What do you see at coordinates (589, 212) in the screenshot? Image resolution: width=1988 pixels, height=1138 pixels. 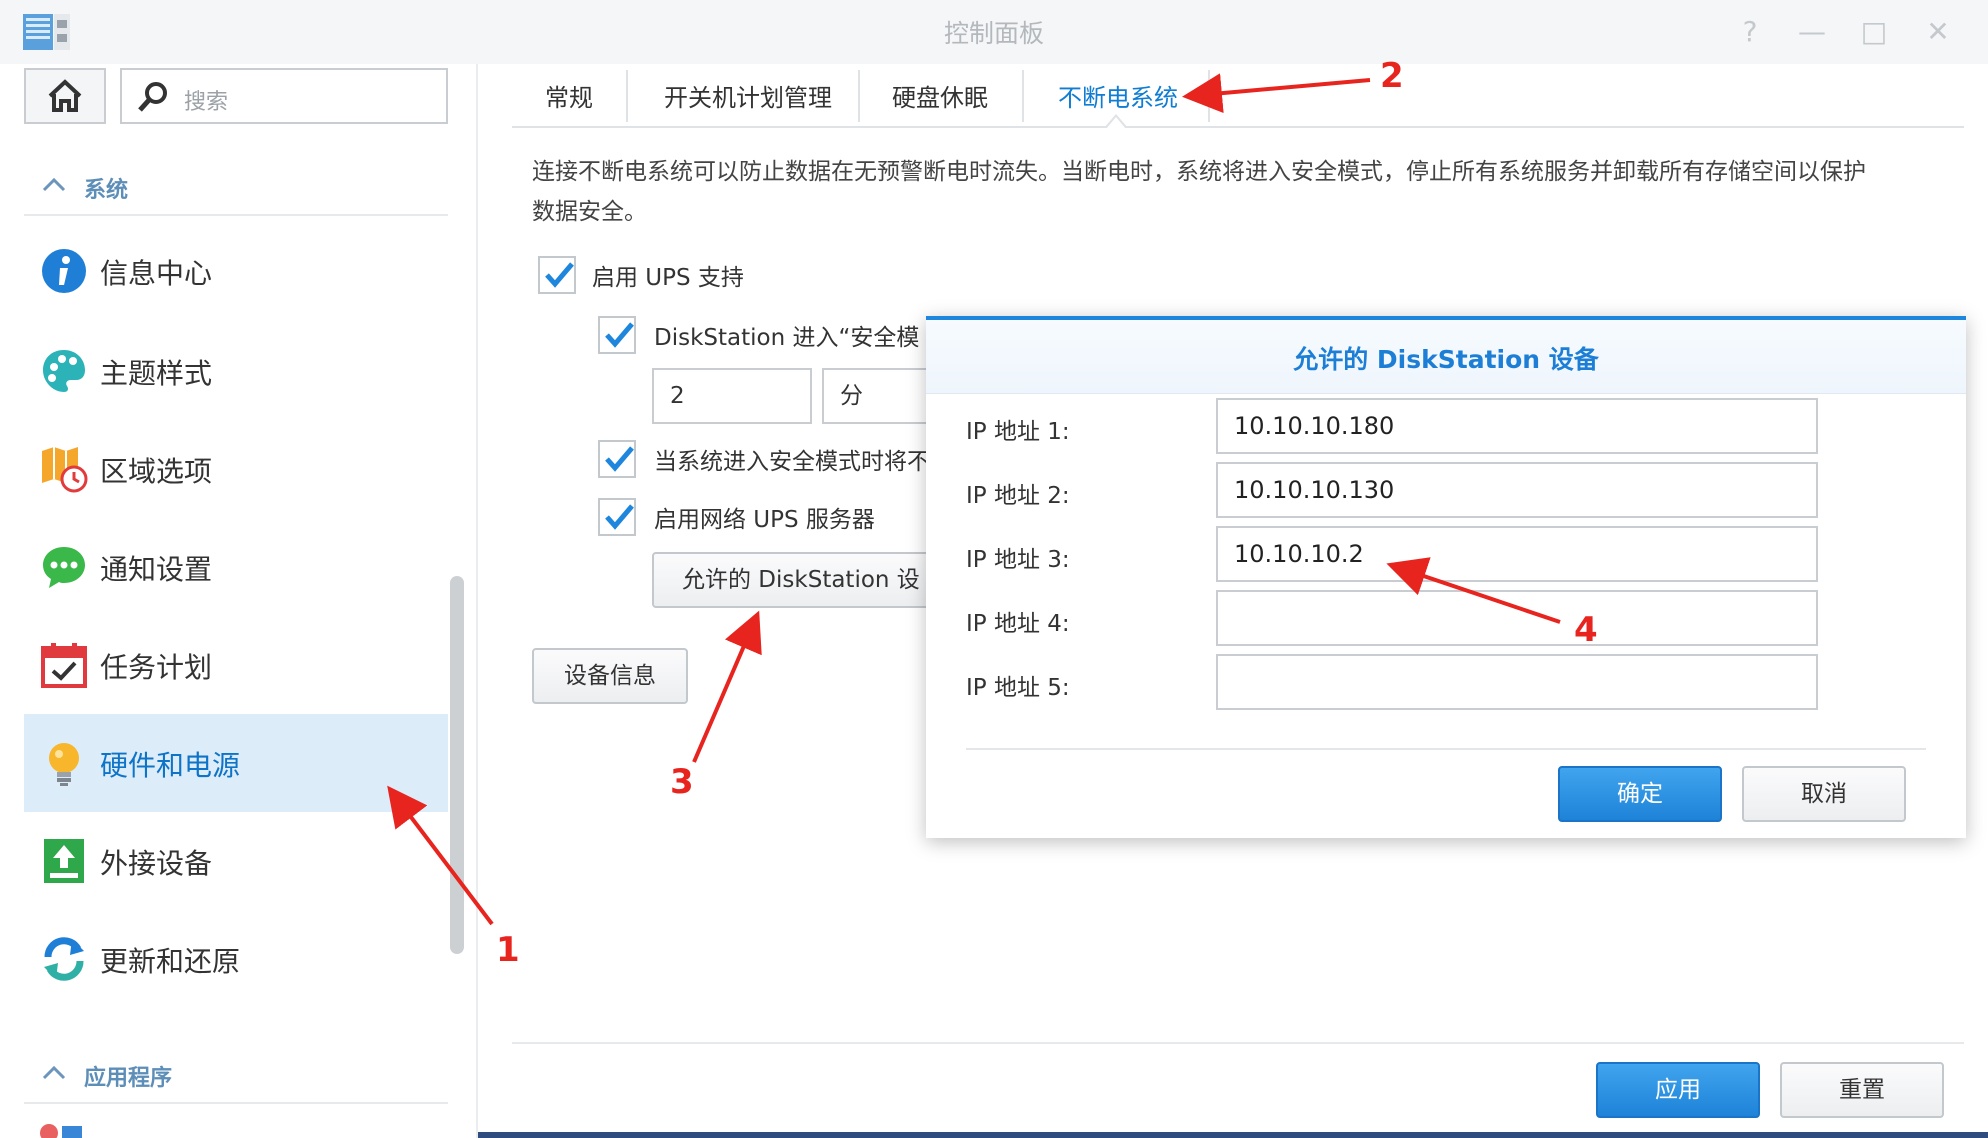 I see `description-line: 数据安全。` at bounding box center [589, 212].